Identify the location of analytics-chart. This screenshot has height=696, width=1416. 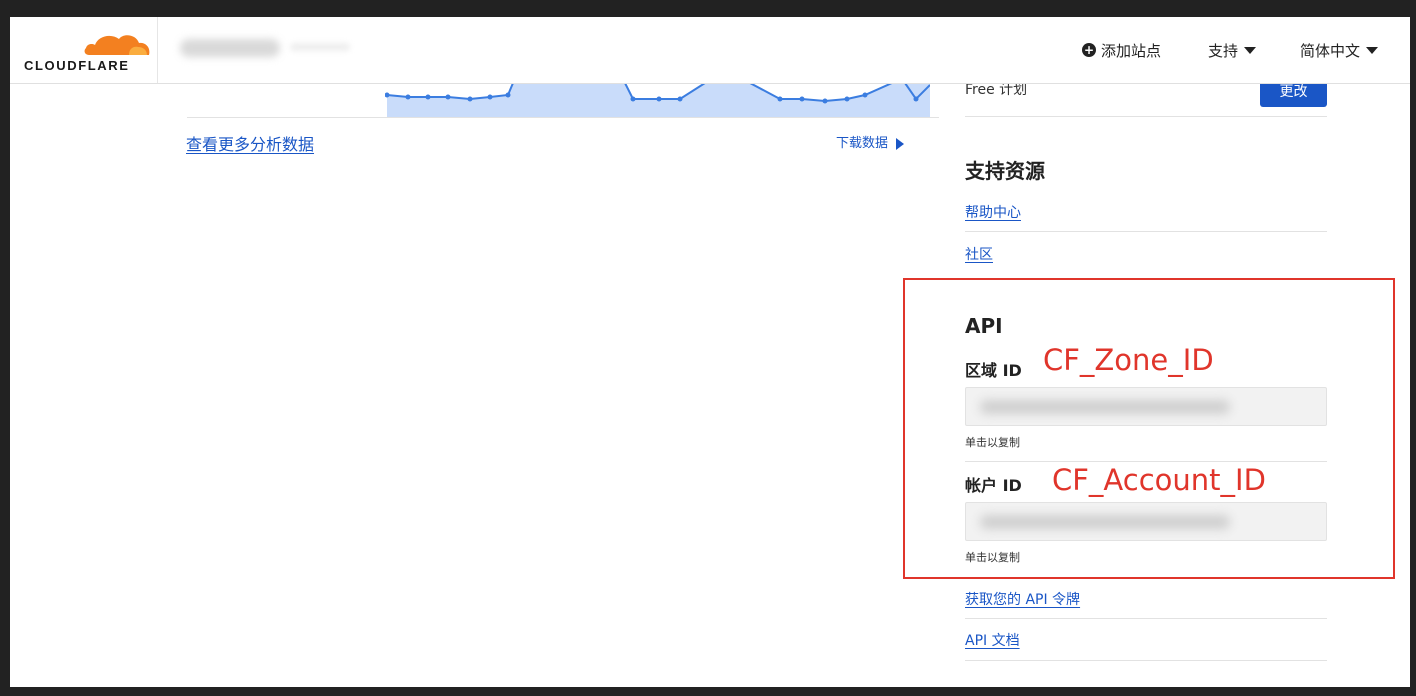
(657, 100).